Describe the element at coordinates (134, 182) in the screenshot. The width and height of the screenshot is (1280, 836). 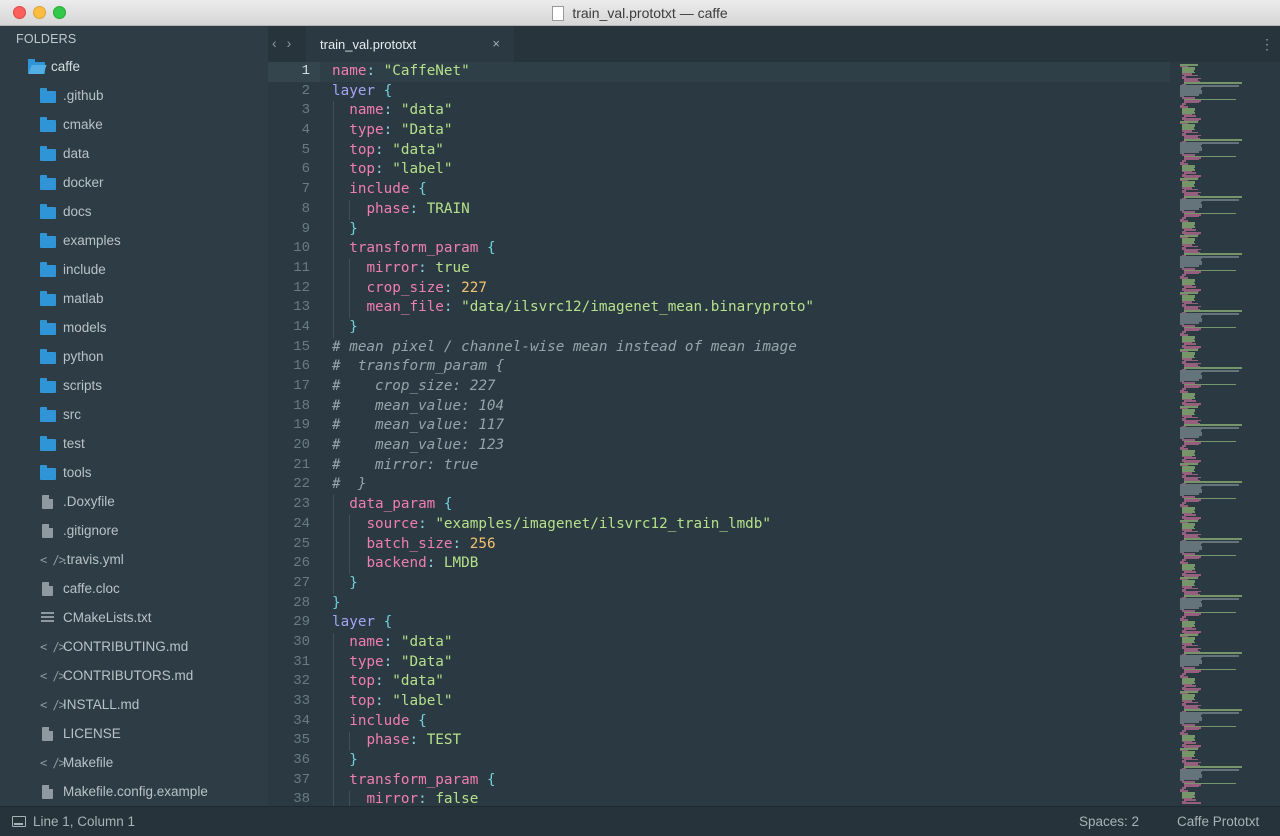
I see `tree-folder: docker` at that location.